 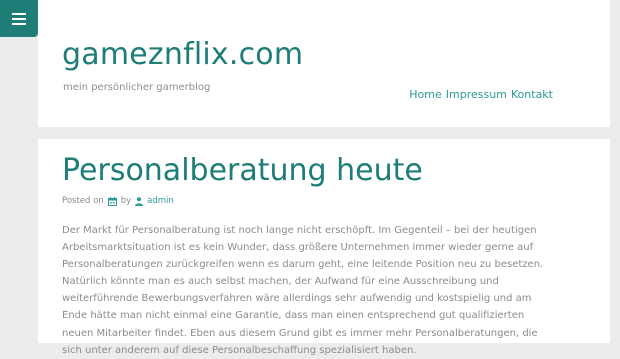 What do you see at coordinates (425, 94) in the screenshot?
I see `nav-item-home: Home` at bounding box center [425, 94].